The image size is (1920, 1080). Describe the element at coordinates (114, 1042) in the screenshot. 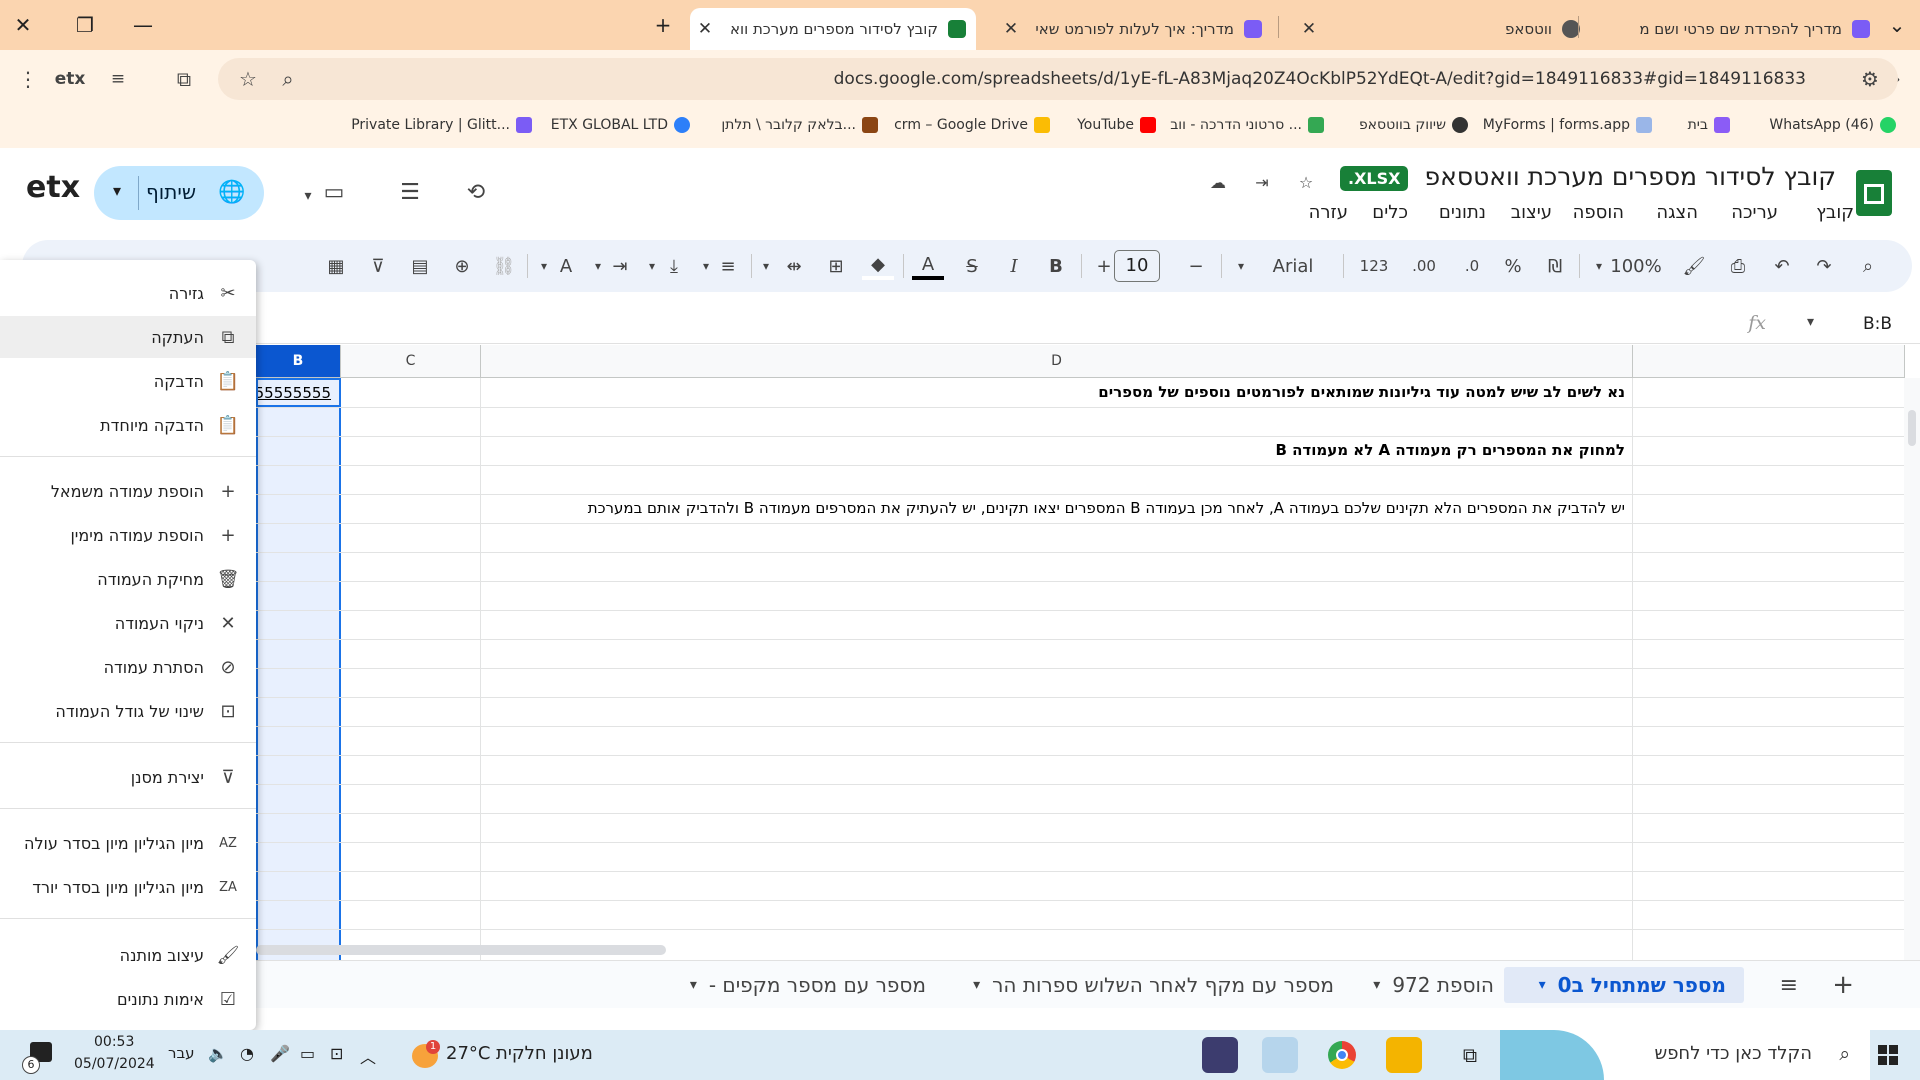

I see `clock-time: 00:53` at that location.